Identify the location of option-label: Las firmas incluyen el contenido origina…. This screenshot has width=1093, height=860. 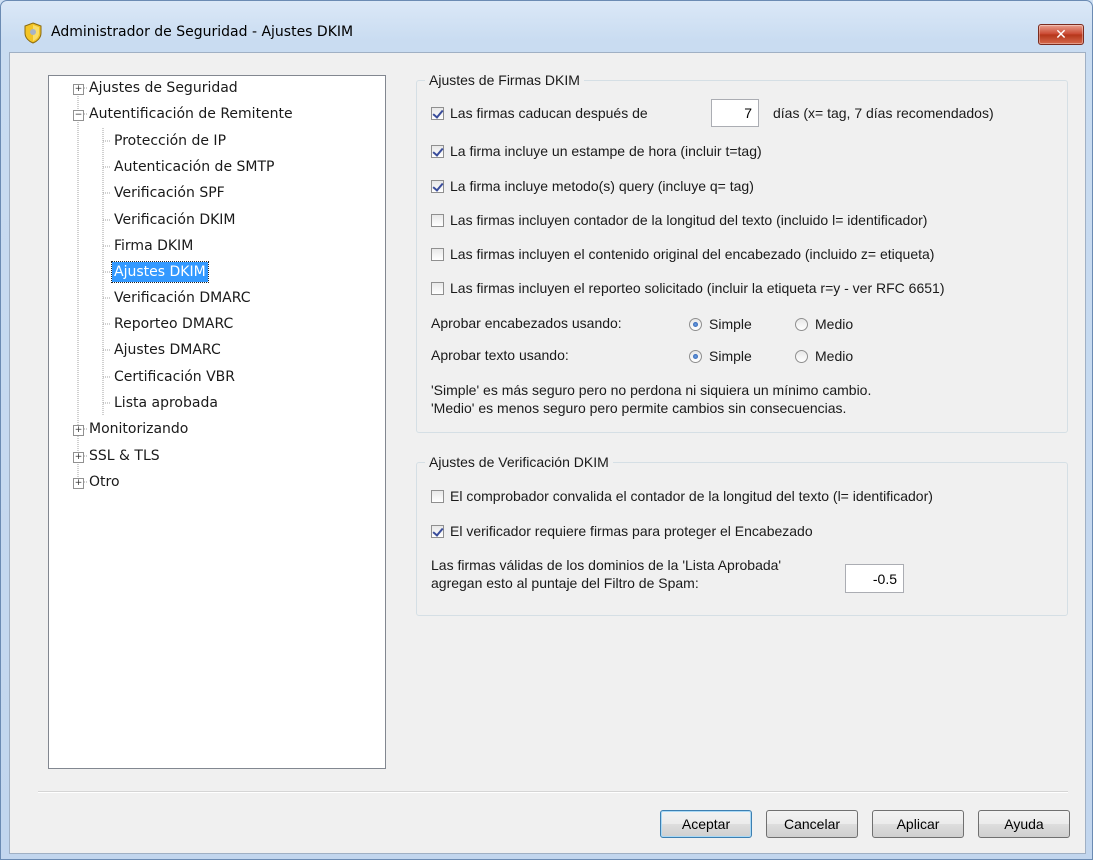
(692, 254).